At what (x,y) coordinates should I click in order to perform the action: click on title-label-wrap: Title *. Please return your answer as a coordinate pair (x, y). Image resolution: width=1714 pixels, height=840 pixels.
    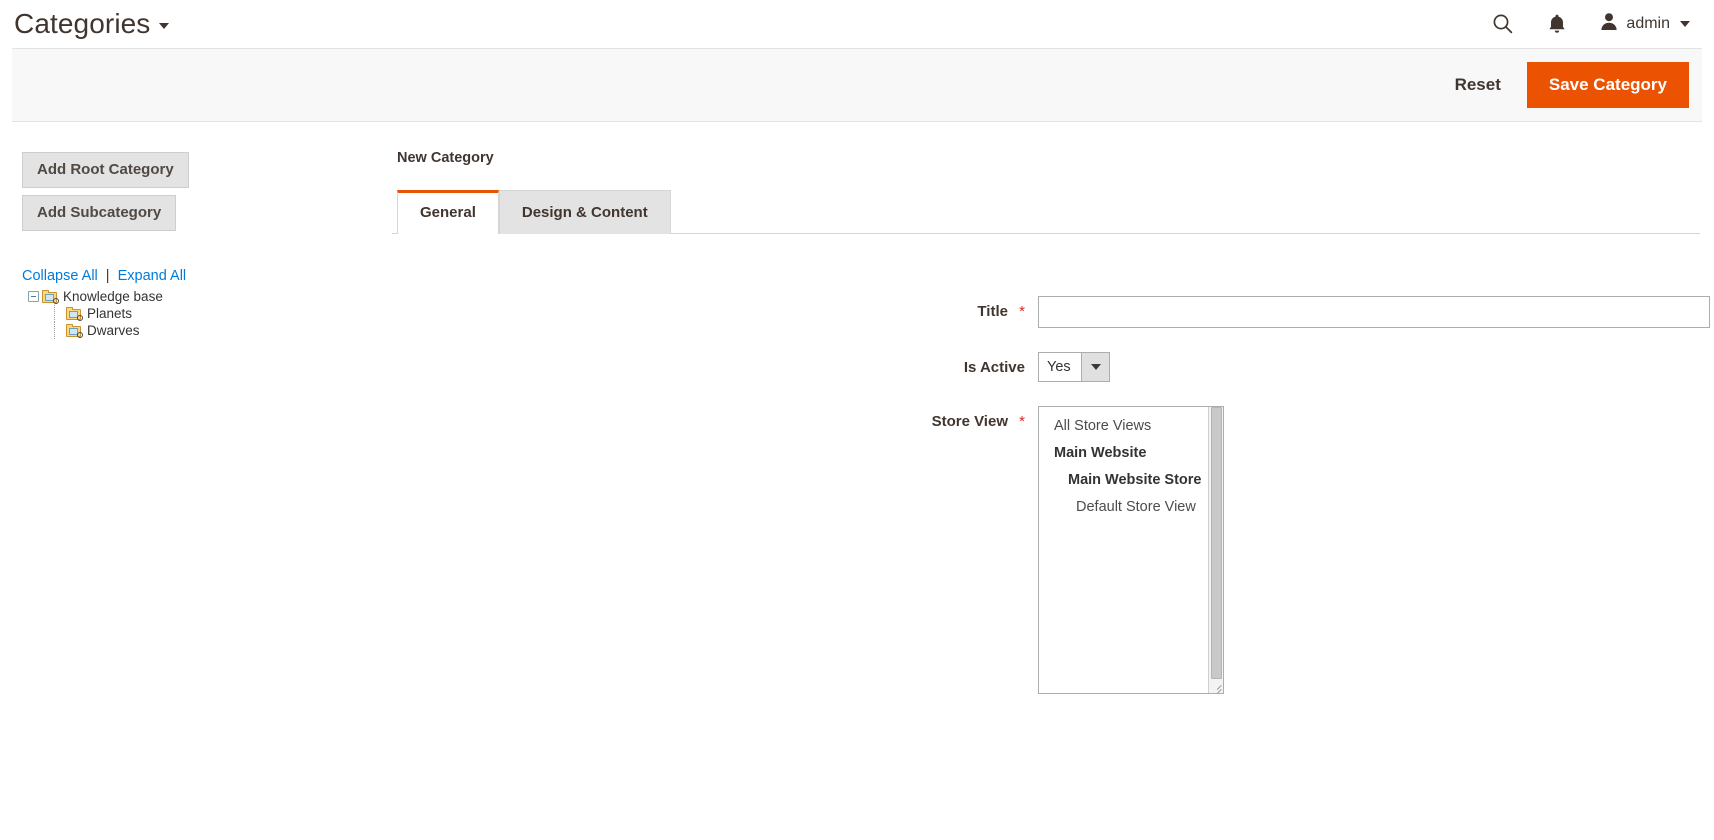
    Looking at the image, I should click on (715, 308).